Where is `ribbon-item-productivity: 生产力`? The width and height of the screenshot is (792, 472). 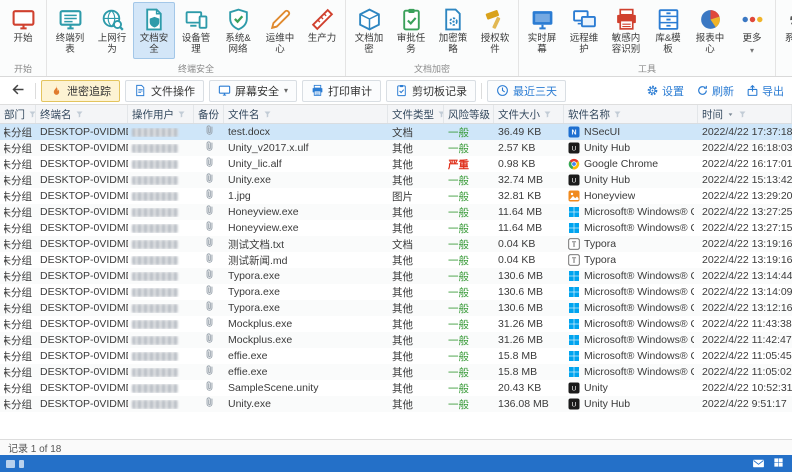
ribbon-item-productivity: 生产力 is located at coordinates (322, 25).